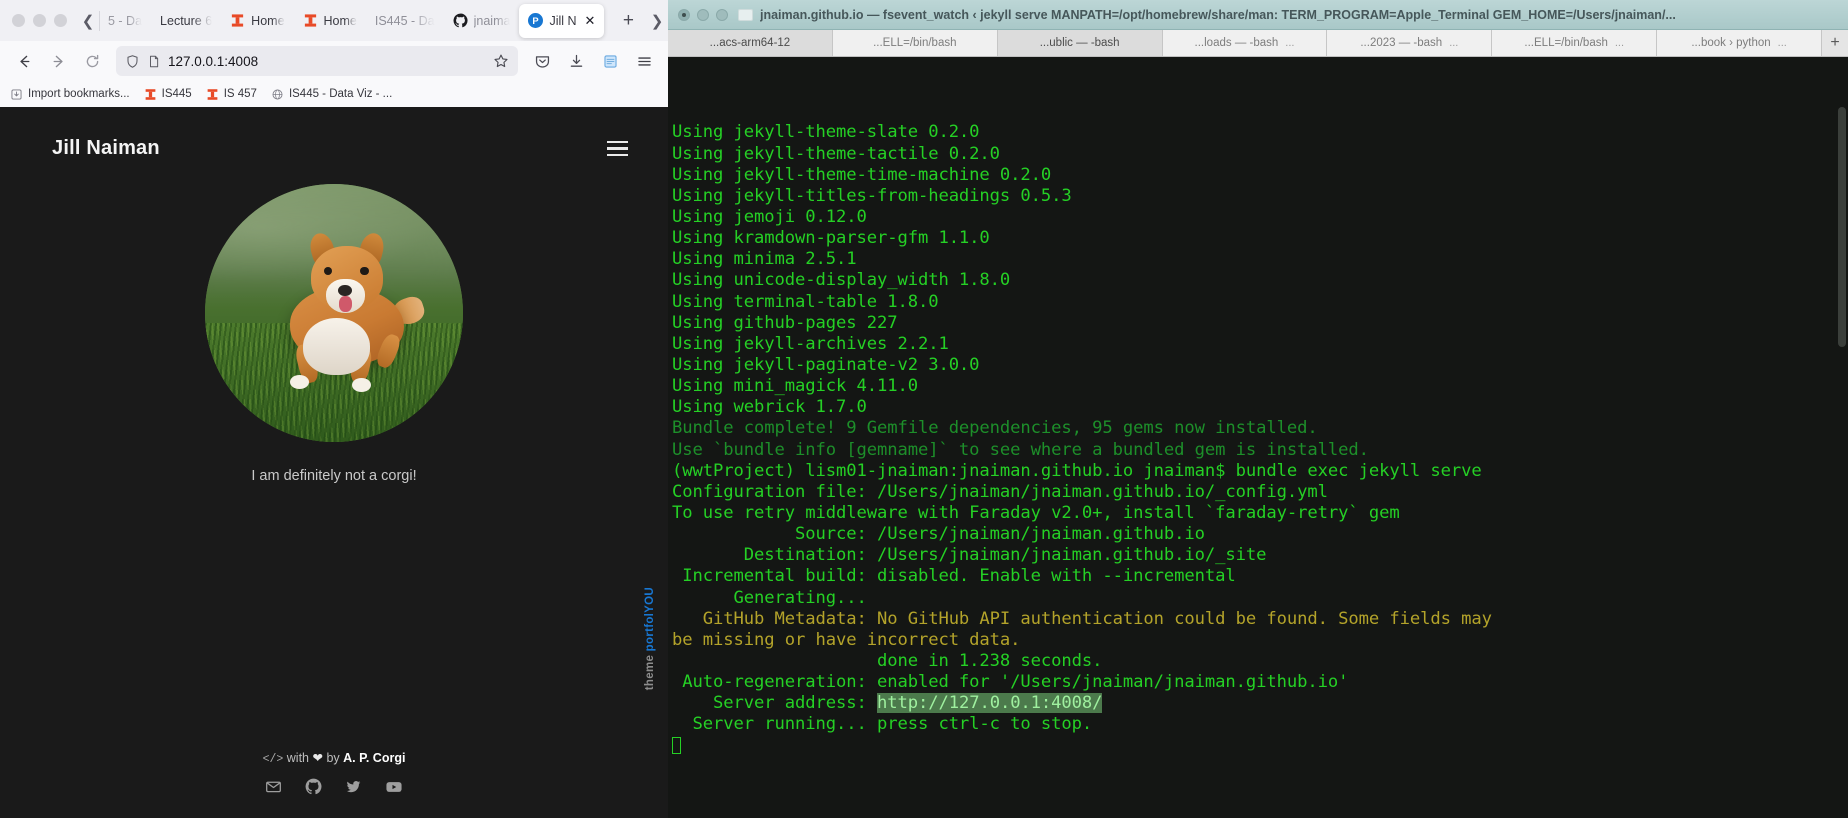 This screenshot has width=1848, height=818. What do you see at coordinates (1260, 365) in the screenshot?
I see `terminal-line: Using jekyll-paginate-v2 3.0.0` at bounding box center [1260, 365].